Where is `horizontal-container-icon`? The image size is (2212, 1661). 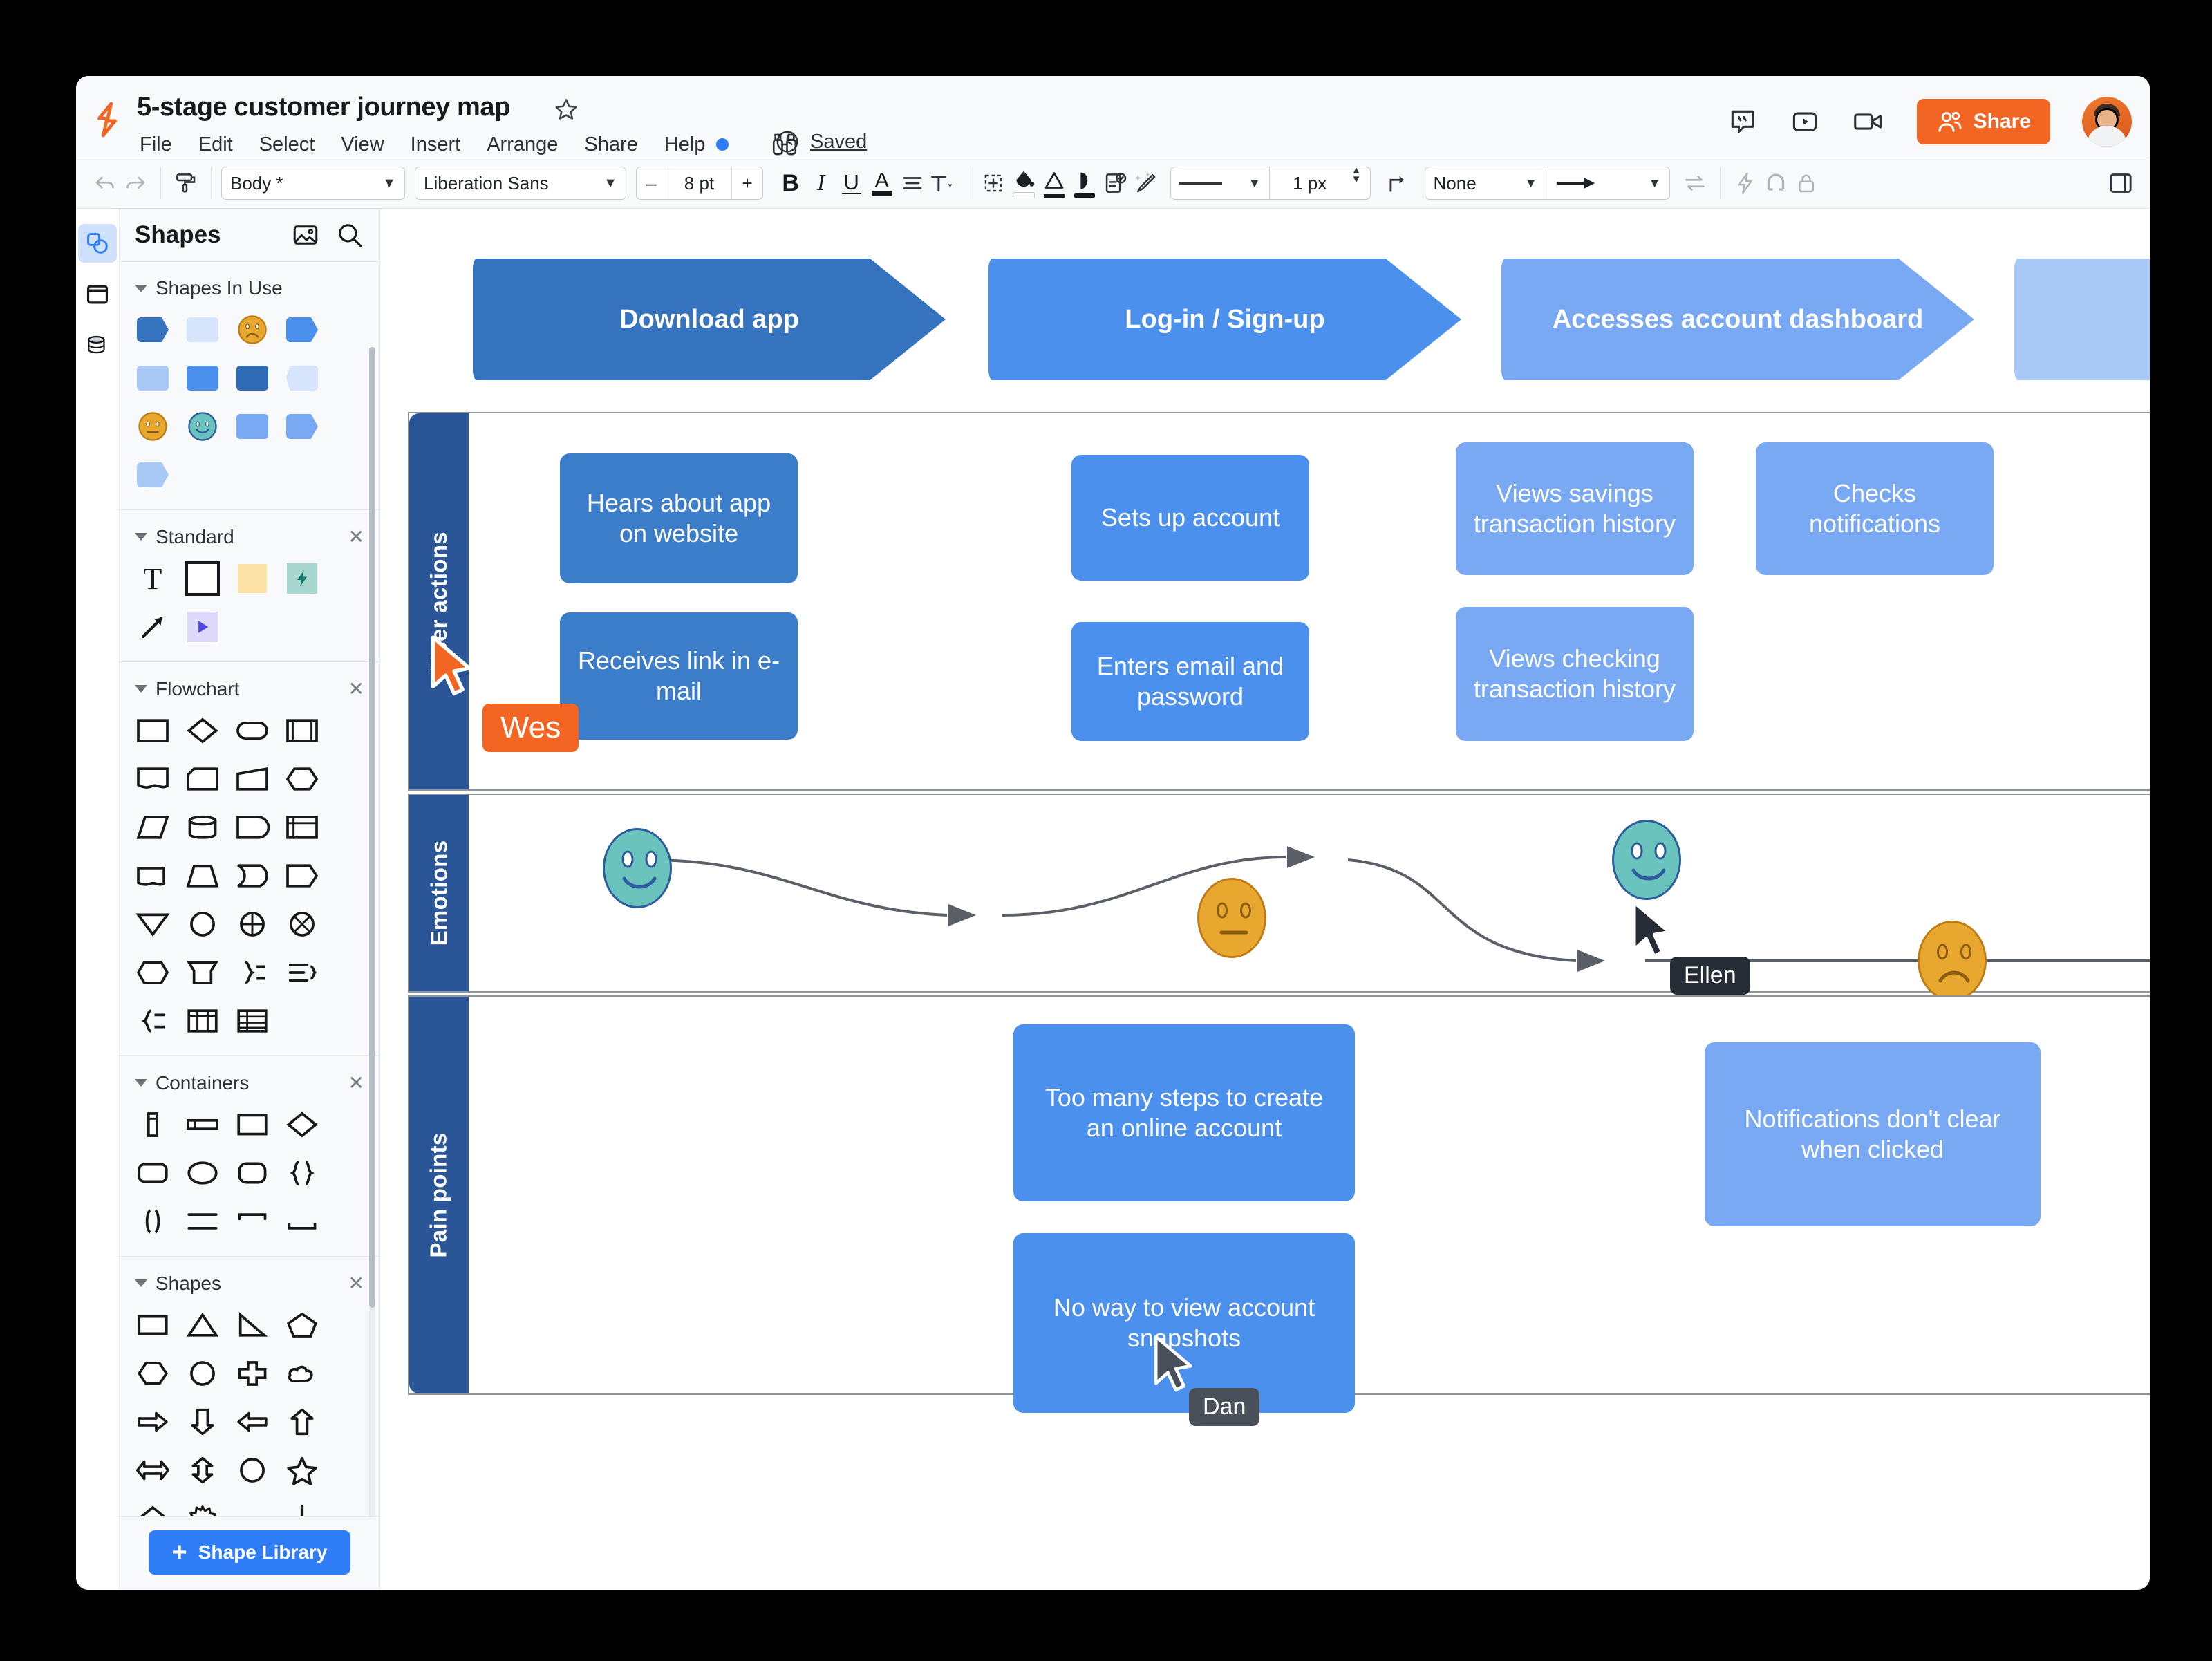 horizontal-container-icon is located at coordinates (203, 1125).